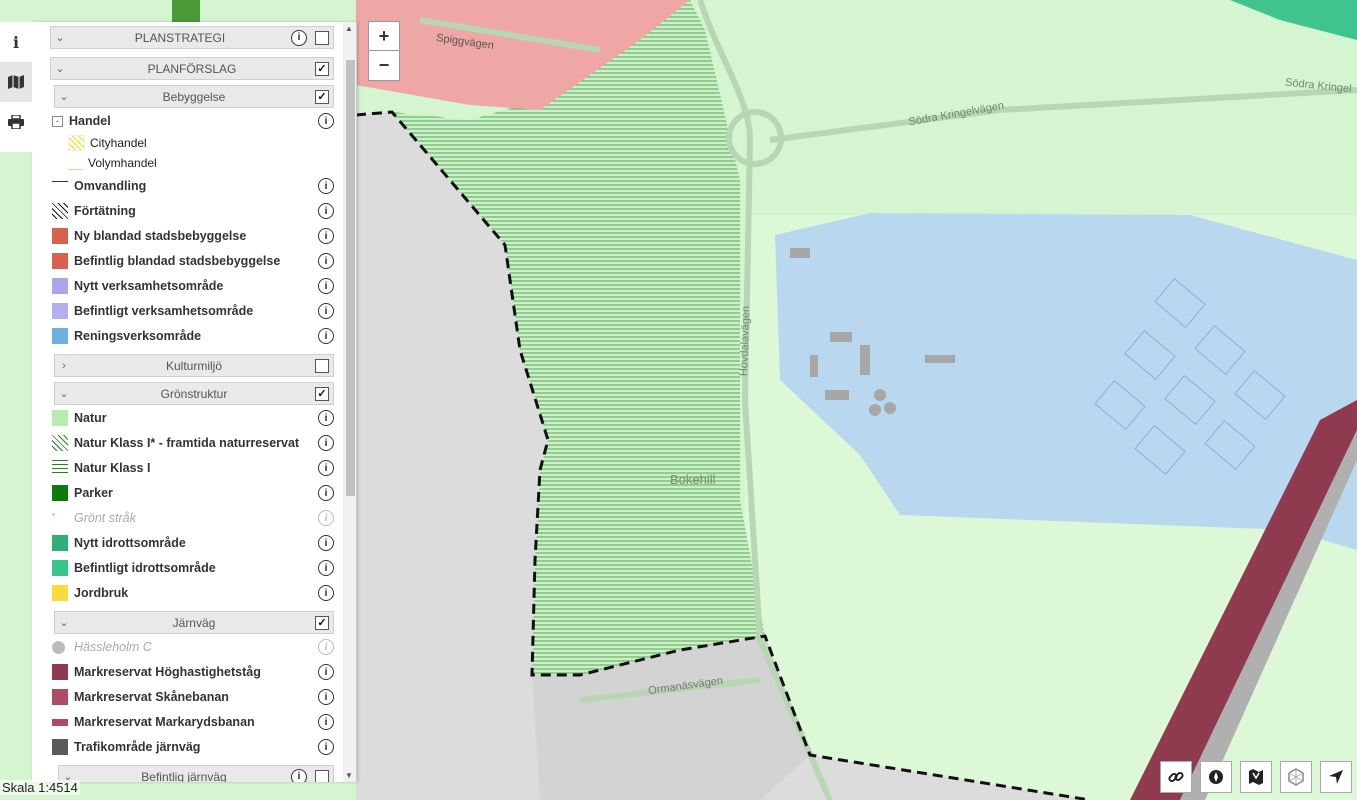 This screenshot has height=800, width=1357. I want to click on legend-label: Parker, so click(93, 493).